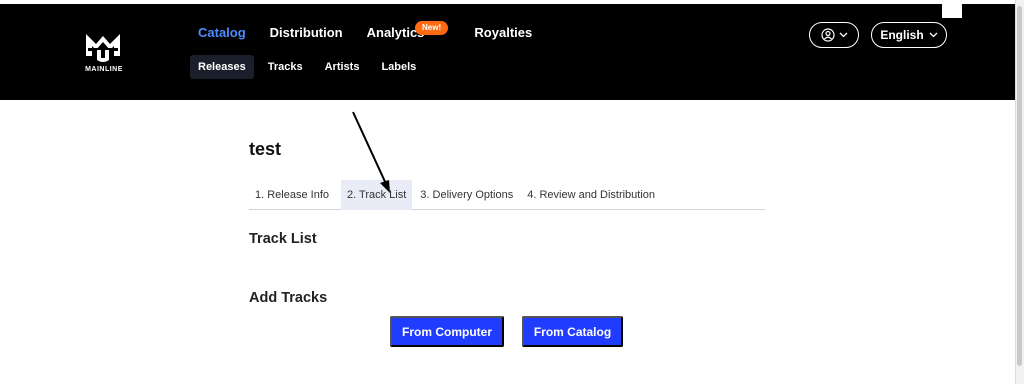  What do you see at coordinates (103, 48) in the screenshot?
I see `logo-mark-icon` at bounding box center [103, 48].